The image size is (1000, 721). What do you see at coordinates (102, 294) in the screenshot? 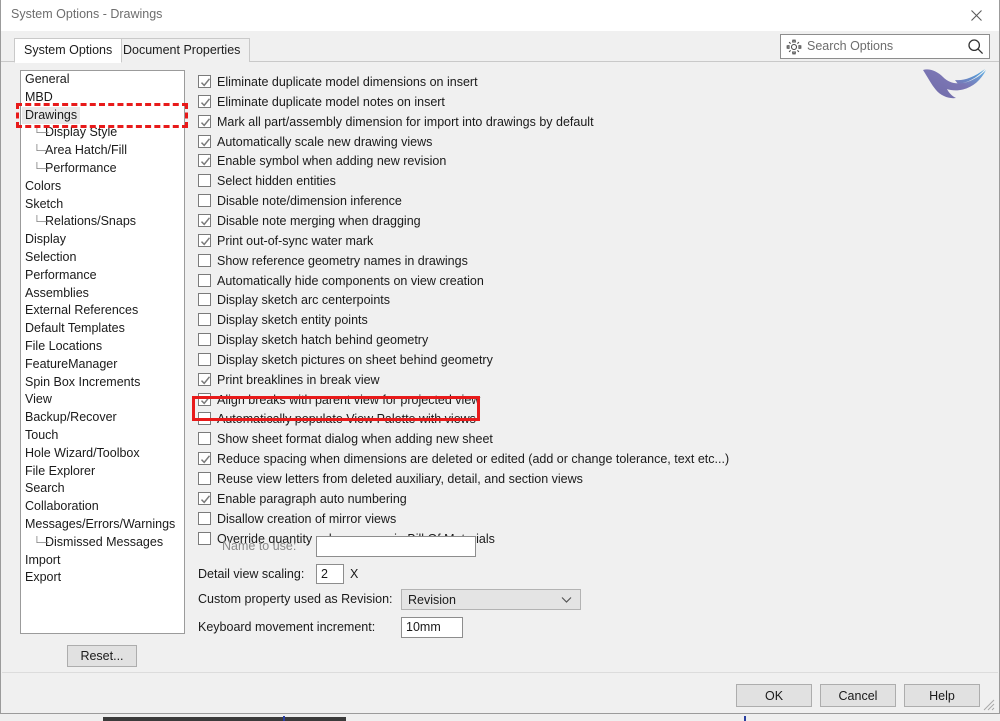
I see `sidebar-item-assemblies: Assemblies` at bounding box center [102, 294].